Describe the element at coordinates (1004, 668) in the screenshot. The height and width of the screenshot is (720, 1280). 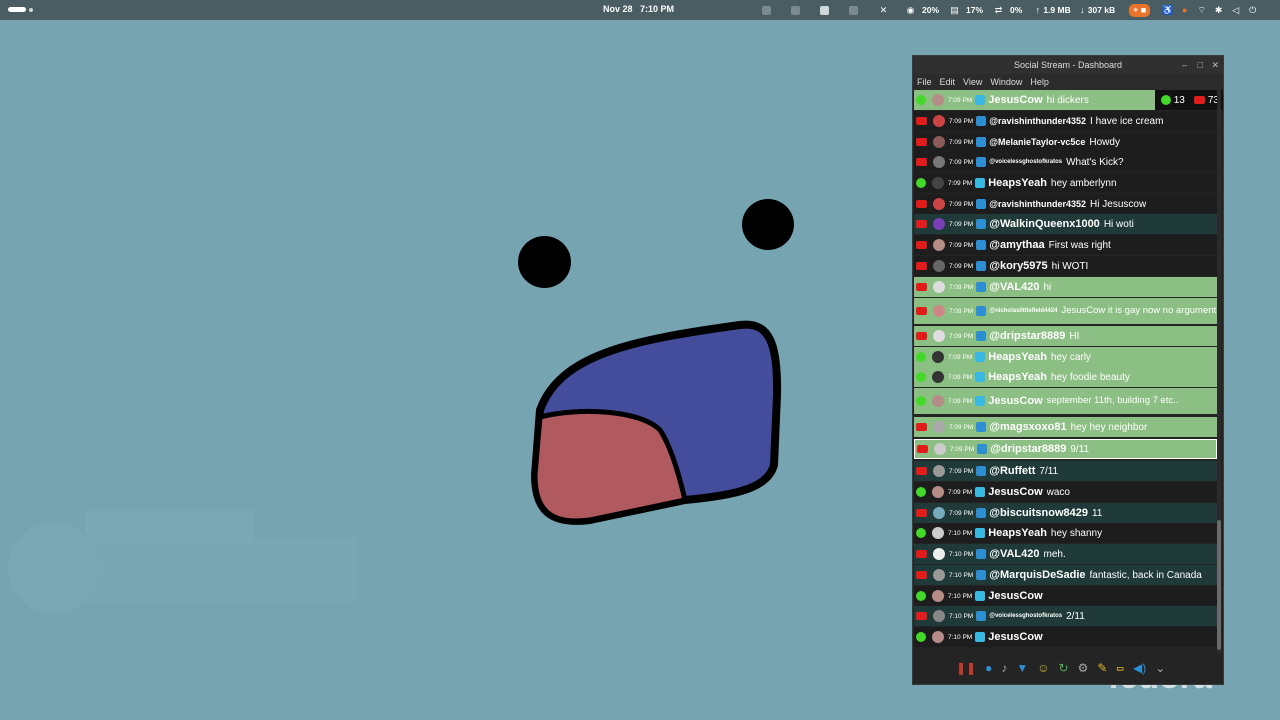
I see `bell-icon: ♪` at that location.